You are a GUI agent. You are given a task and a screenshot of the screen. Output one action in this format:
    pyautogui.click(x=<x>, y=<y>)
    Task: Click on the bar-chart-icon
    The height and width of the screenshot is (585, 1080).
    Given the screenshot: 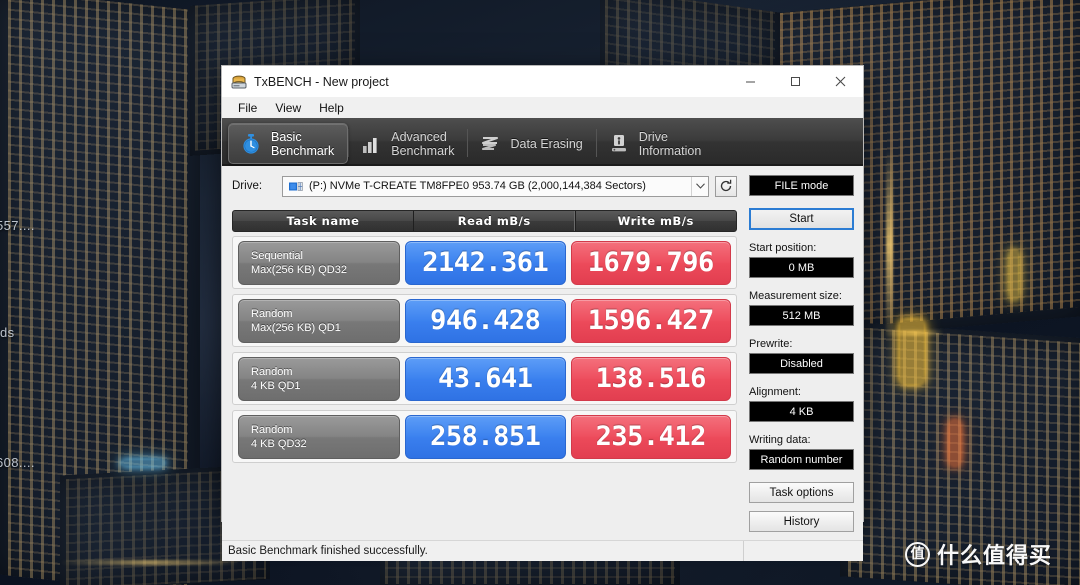 What is the action you would take?
    pyautogui.click(x=371, y=144)
    